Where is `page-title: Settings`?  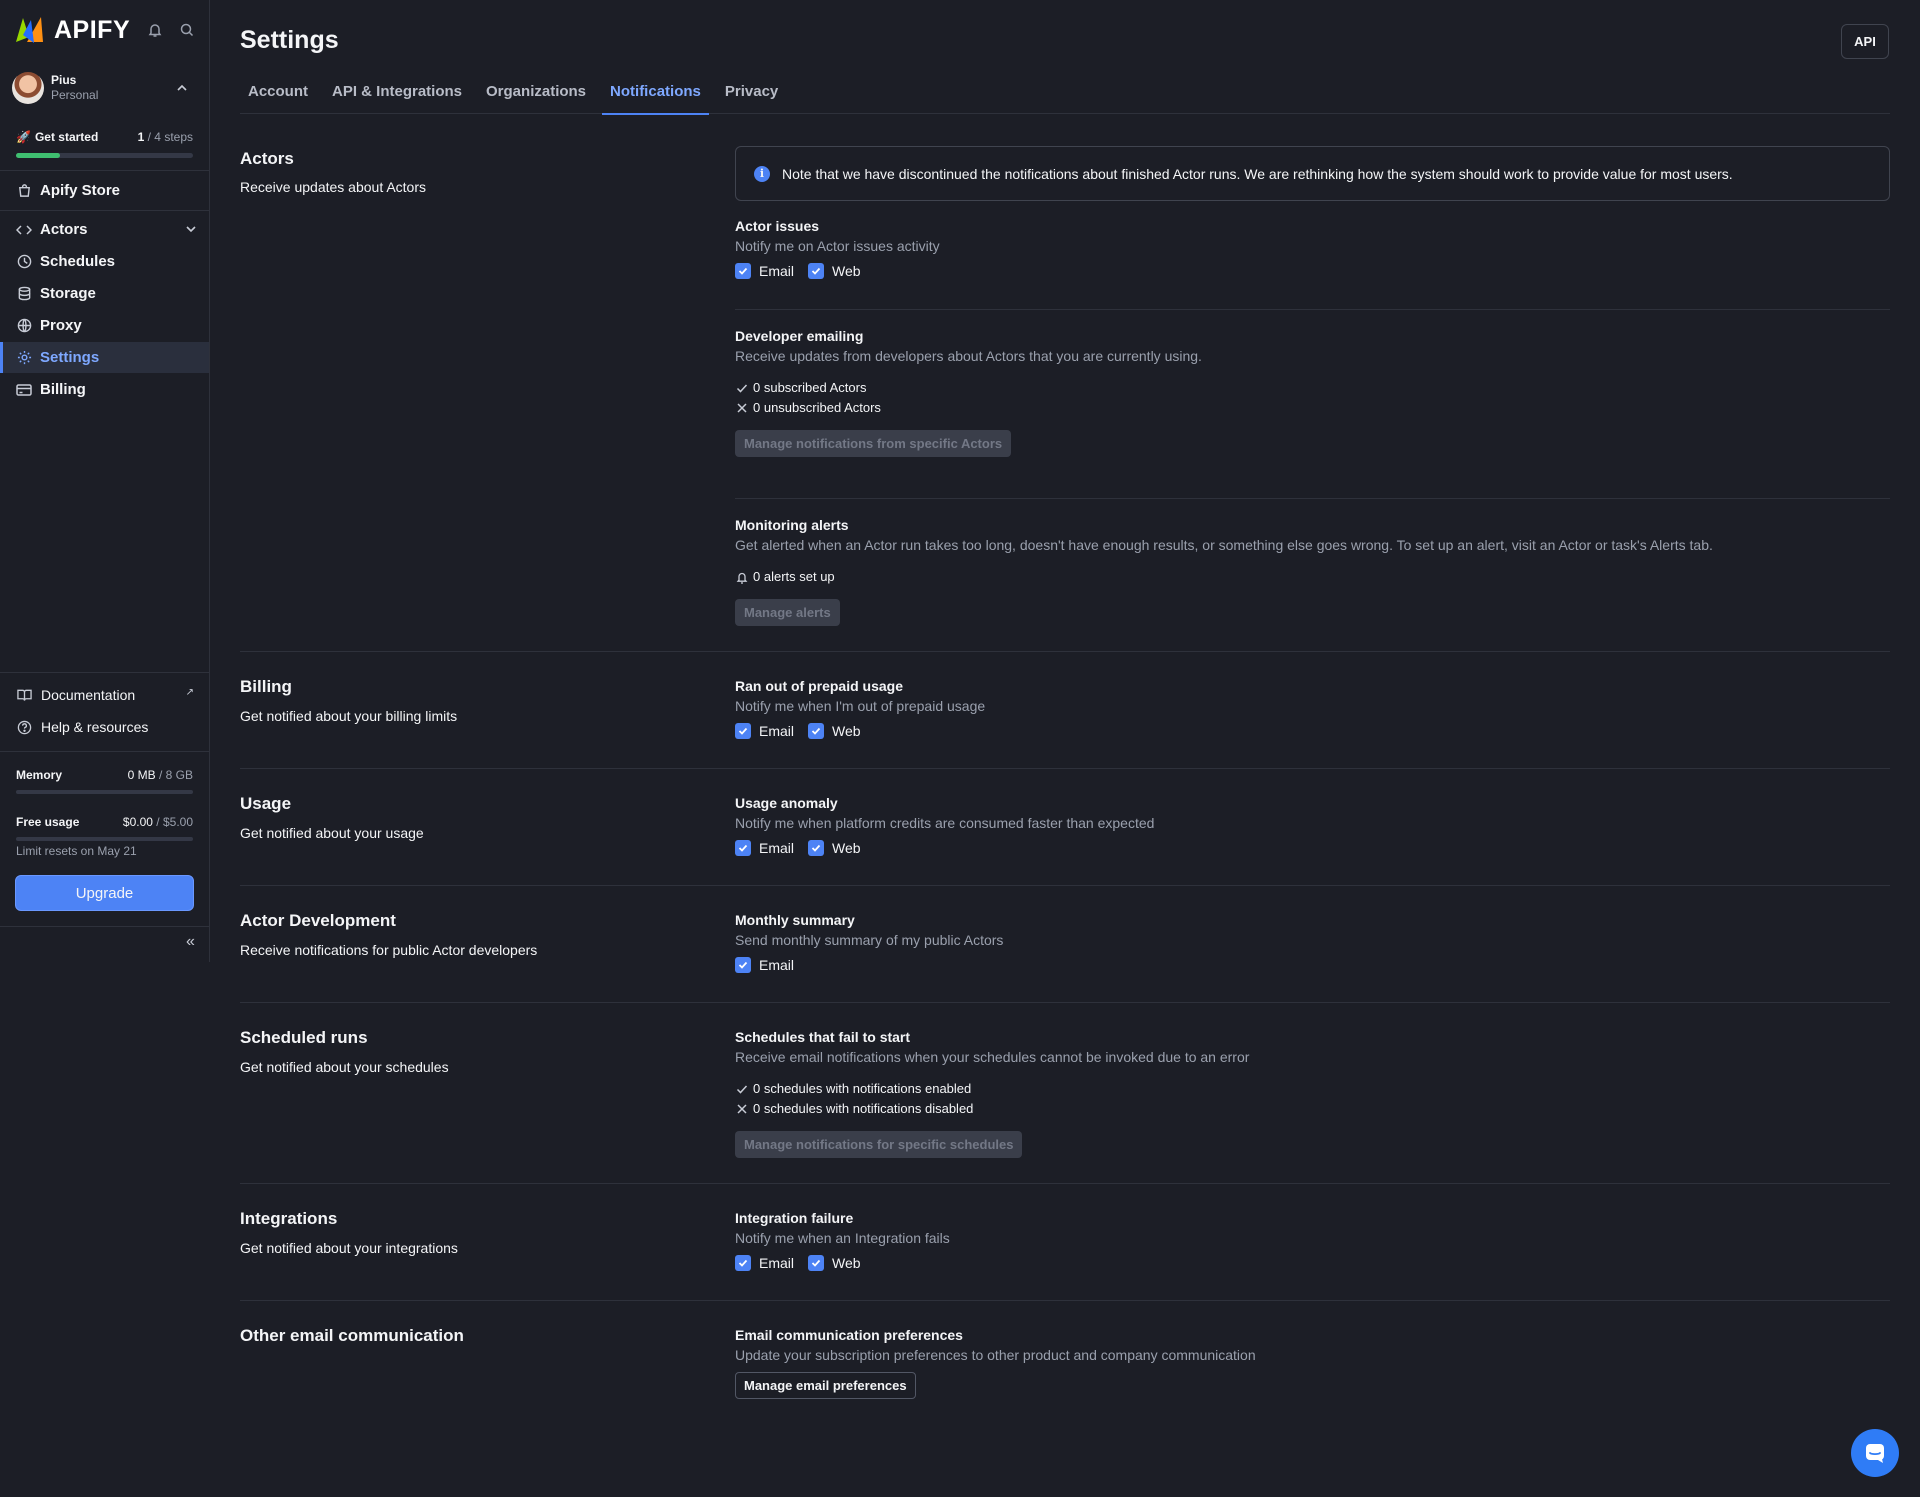 page-title: Settings is located at coordinates (289, 40).